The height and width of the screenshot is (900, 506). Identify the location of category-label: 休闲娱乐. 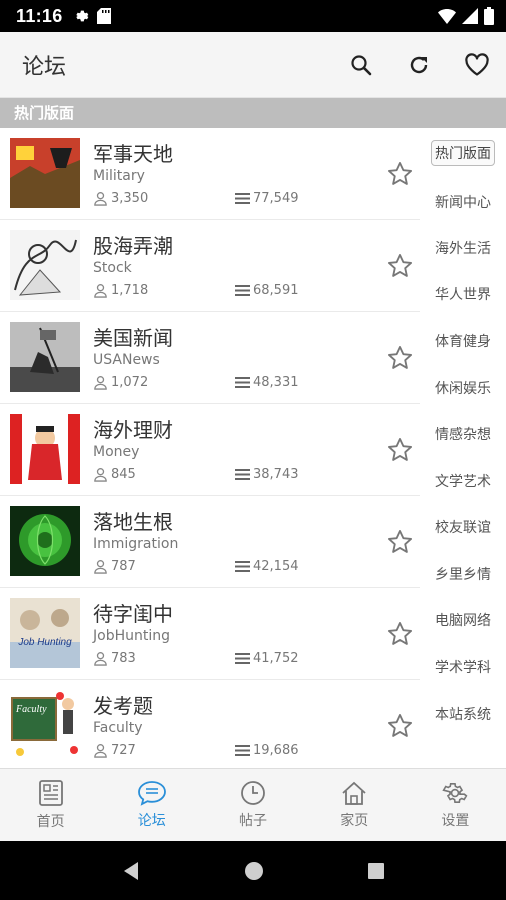
(463, 389).